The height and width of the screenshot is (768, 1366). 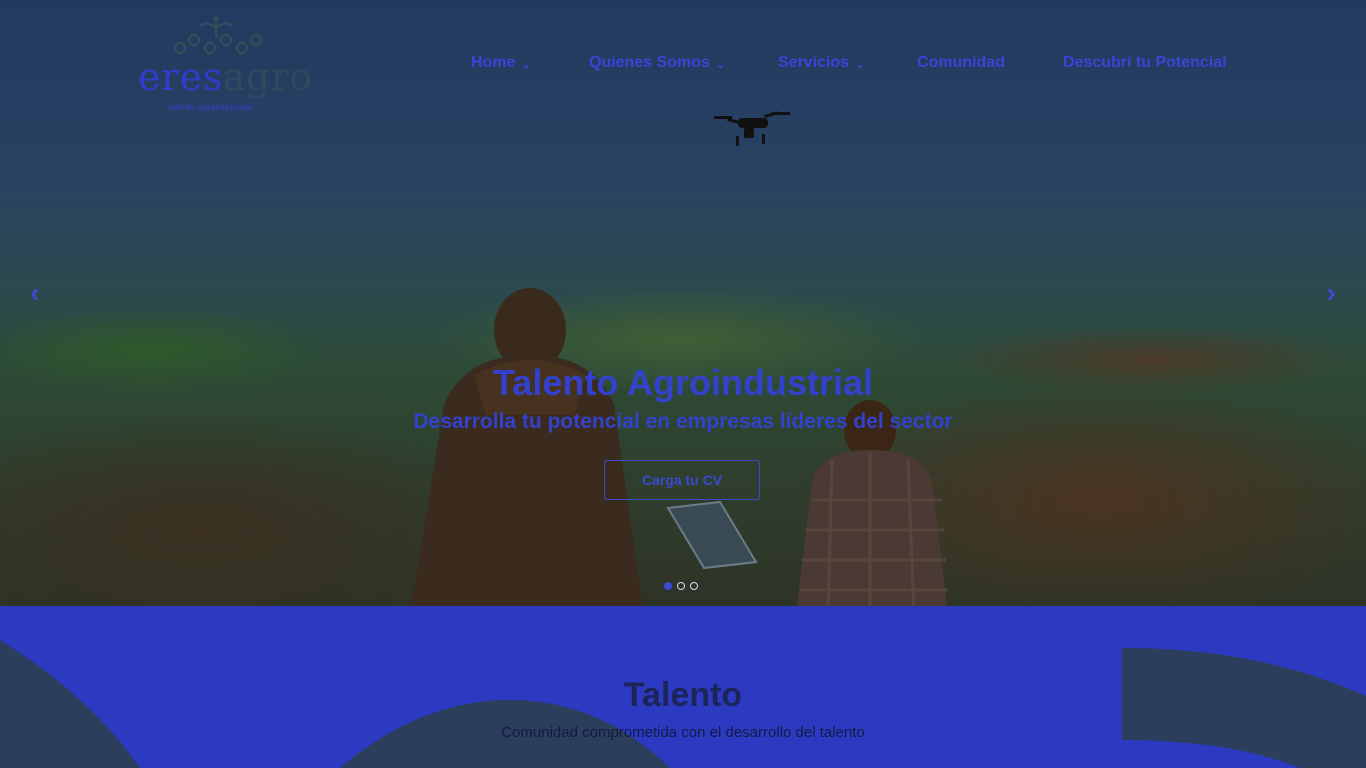 What do you see at coordinates (682, 382) in the screenshot?
I see `hero-title: Talento Agroindustrial` at bounding box center [682, 382].